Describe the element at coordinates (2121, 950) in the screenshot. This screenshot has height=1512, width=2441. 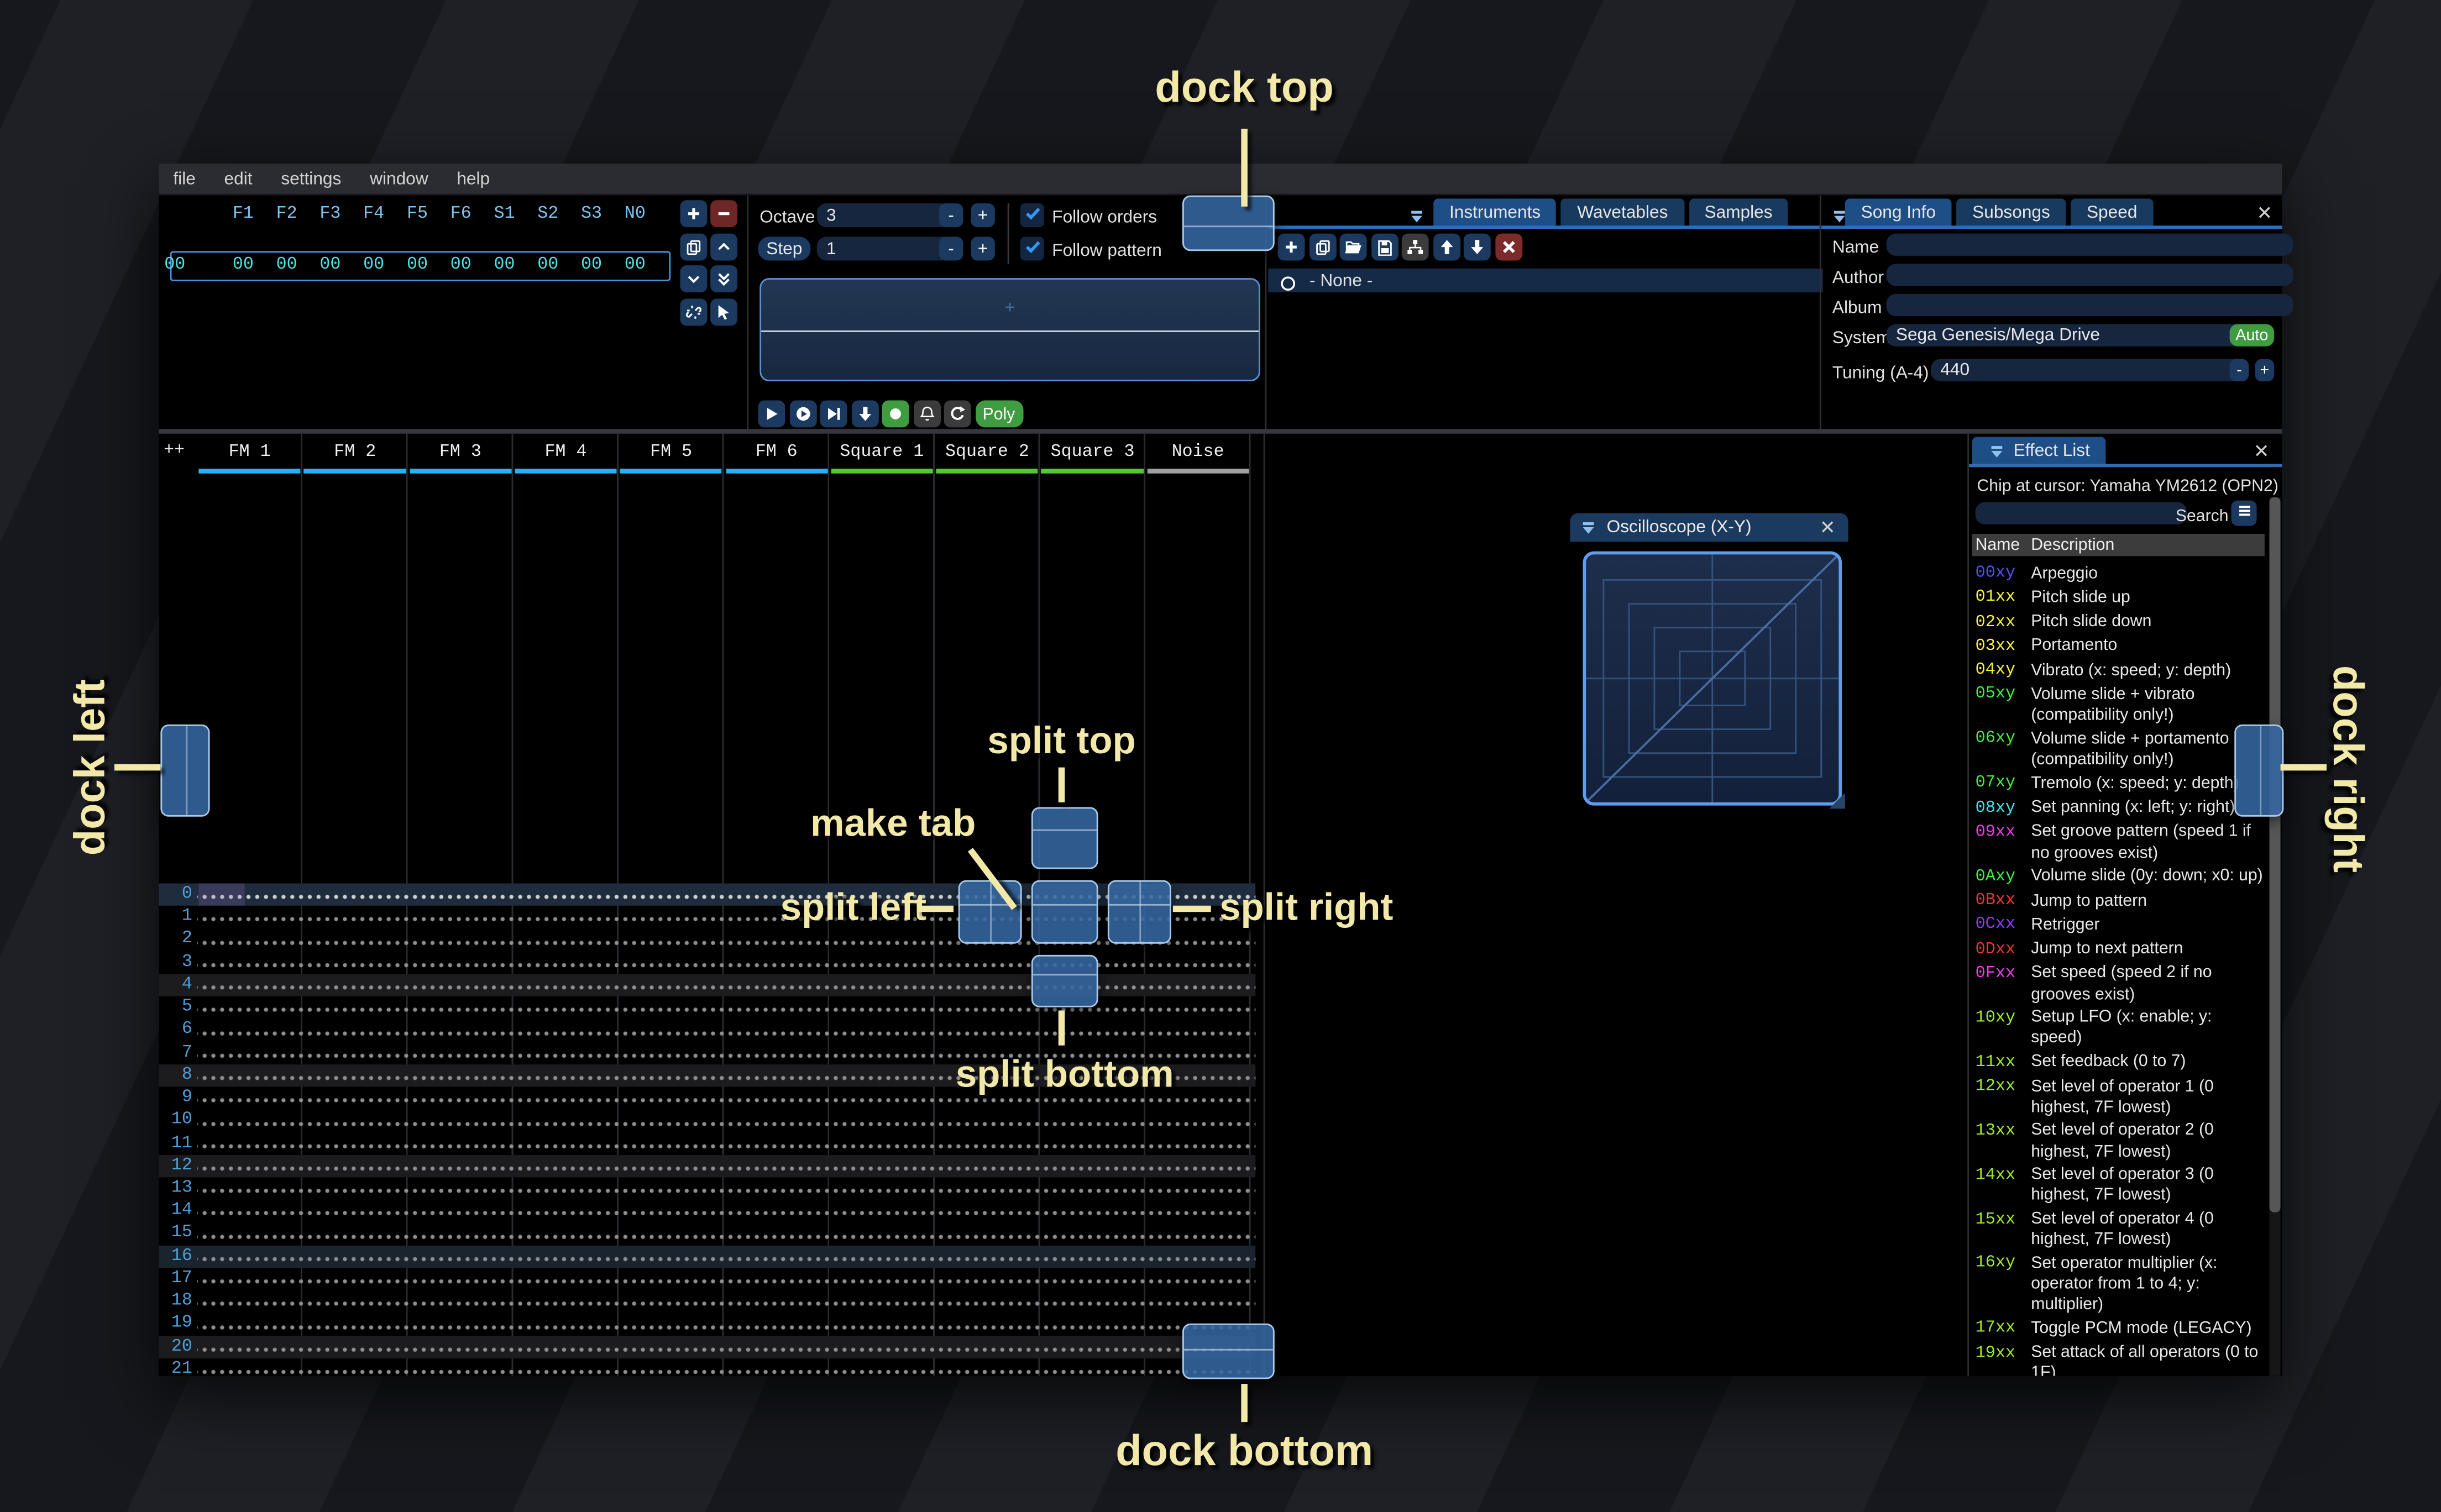
I see `effect-row-0Dxx: 0Dxx Jump to next pattern` at that location.